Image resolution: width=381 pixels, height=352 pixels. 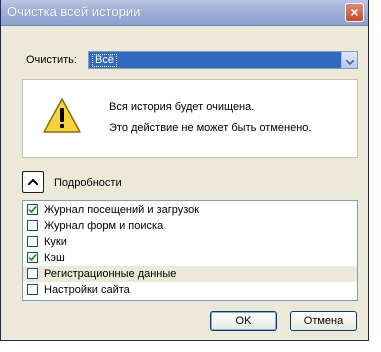 What do you see at coordinates (190, 242) in the screenshot?
I see `list-item: Куки` at bounding box center [190, 242].